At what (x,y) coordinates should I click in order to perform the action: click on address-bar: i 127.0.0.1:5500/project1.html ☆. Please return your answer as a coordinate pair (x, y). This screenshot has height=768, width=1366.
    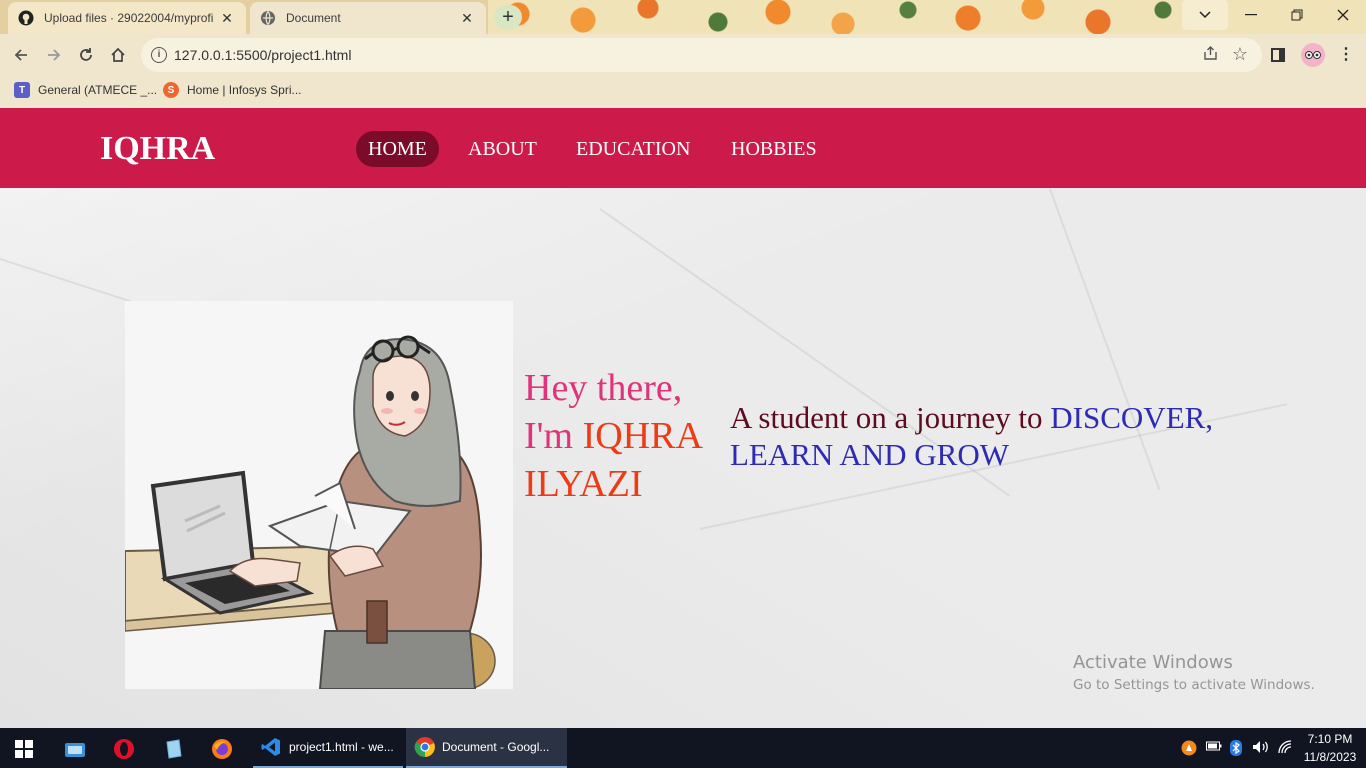
    Looking at the image, I should click on (701, 55).